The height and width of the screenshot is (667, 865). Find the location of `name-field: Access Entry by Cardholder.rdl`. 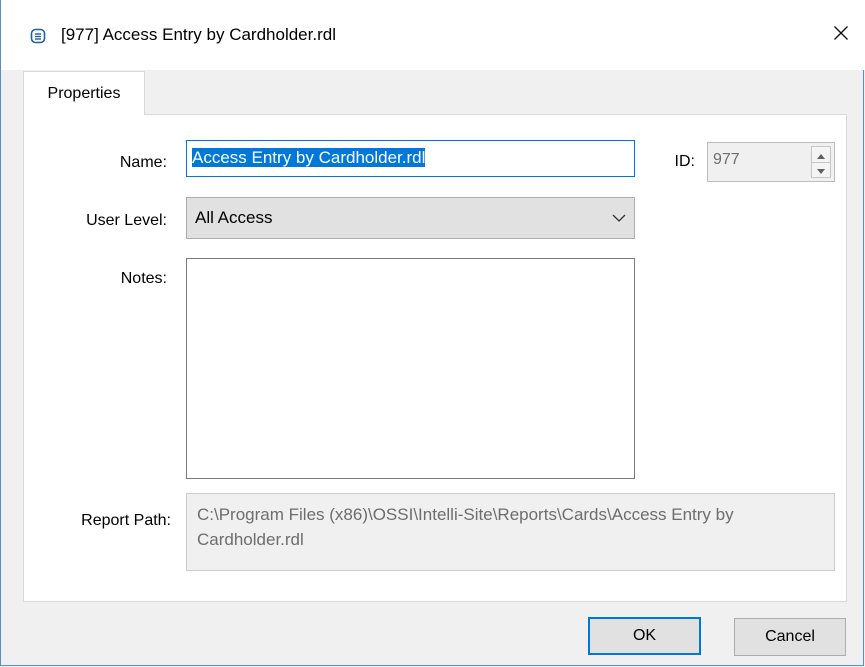

name-field: Access Entry by Cardholder.rdl is located at coordinates (410, 158).